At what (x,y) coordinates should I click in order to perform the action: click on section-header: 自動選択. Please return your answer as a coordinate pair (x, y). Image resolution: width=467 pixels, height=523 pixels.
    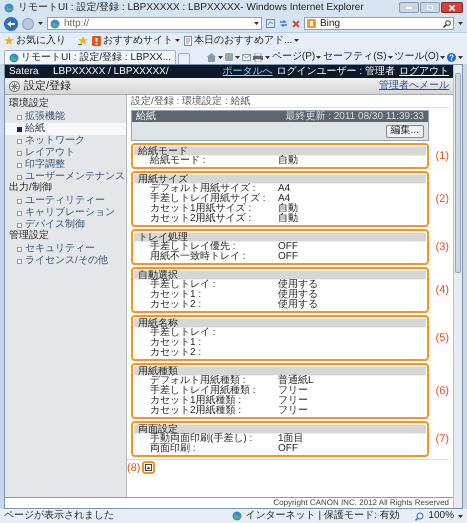
    Looking at the image, I should click on (280, 275).